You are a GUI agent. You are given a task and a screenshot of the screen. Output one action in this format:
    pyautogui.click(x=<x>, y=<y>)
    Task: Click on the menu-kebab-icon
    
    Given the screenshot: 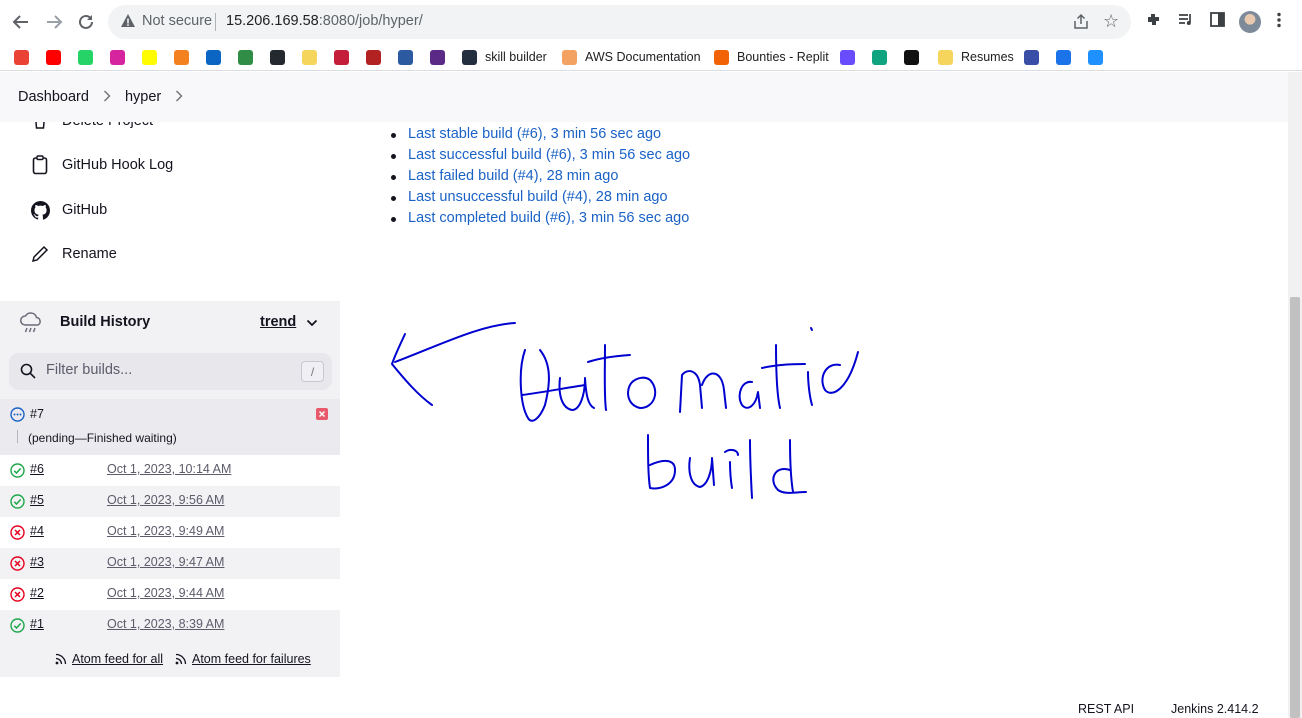 What is the action you would take?
    pyautogui.click(x=1279, y=22)
    